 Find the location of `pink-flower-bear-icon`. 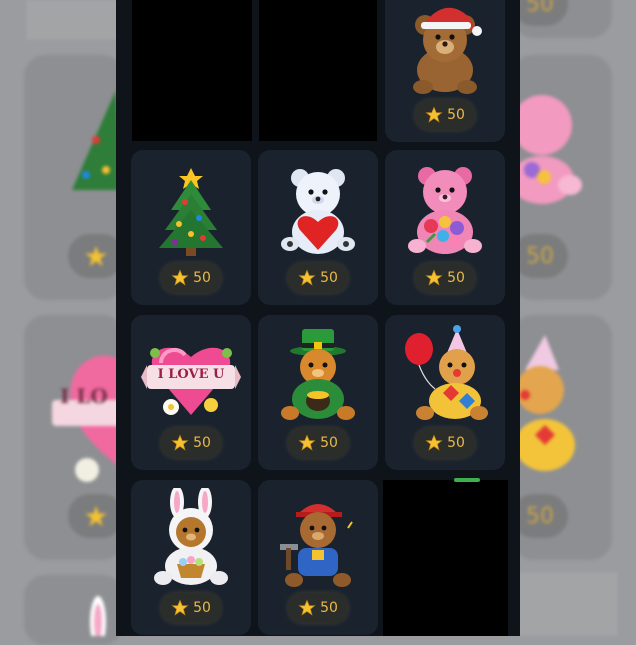

pink-flower-bear-icon is located at coordinates (445, 210).